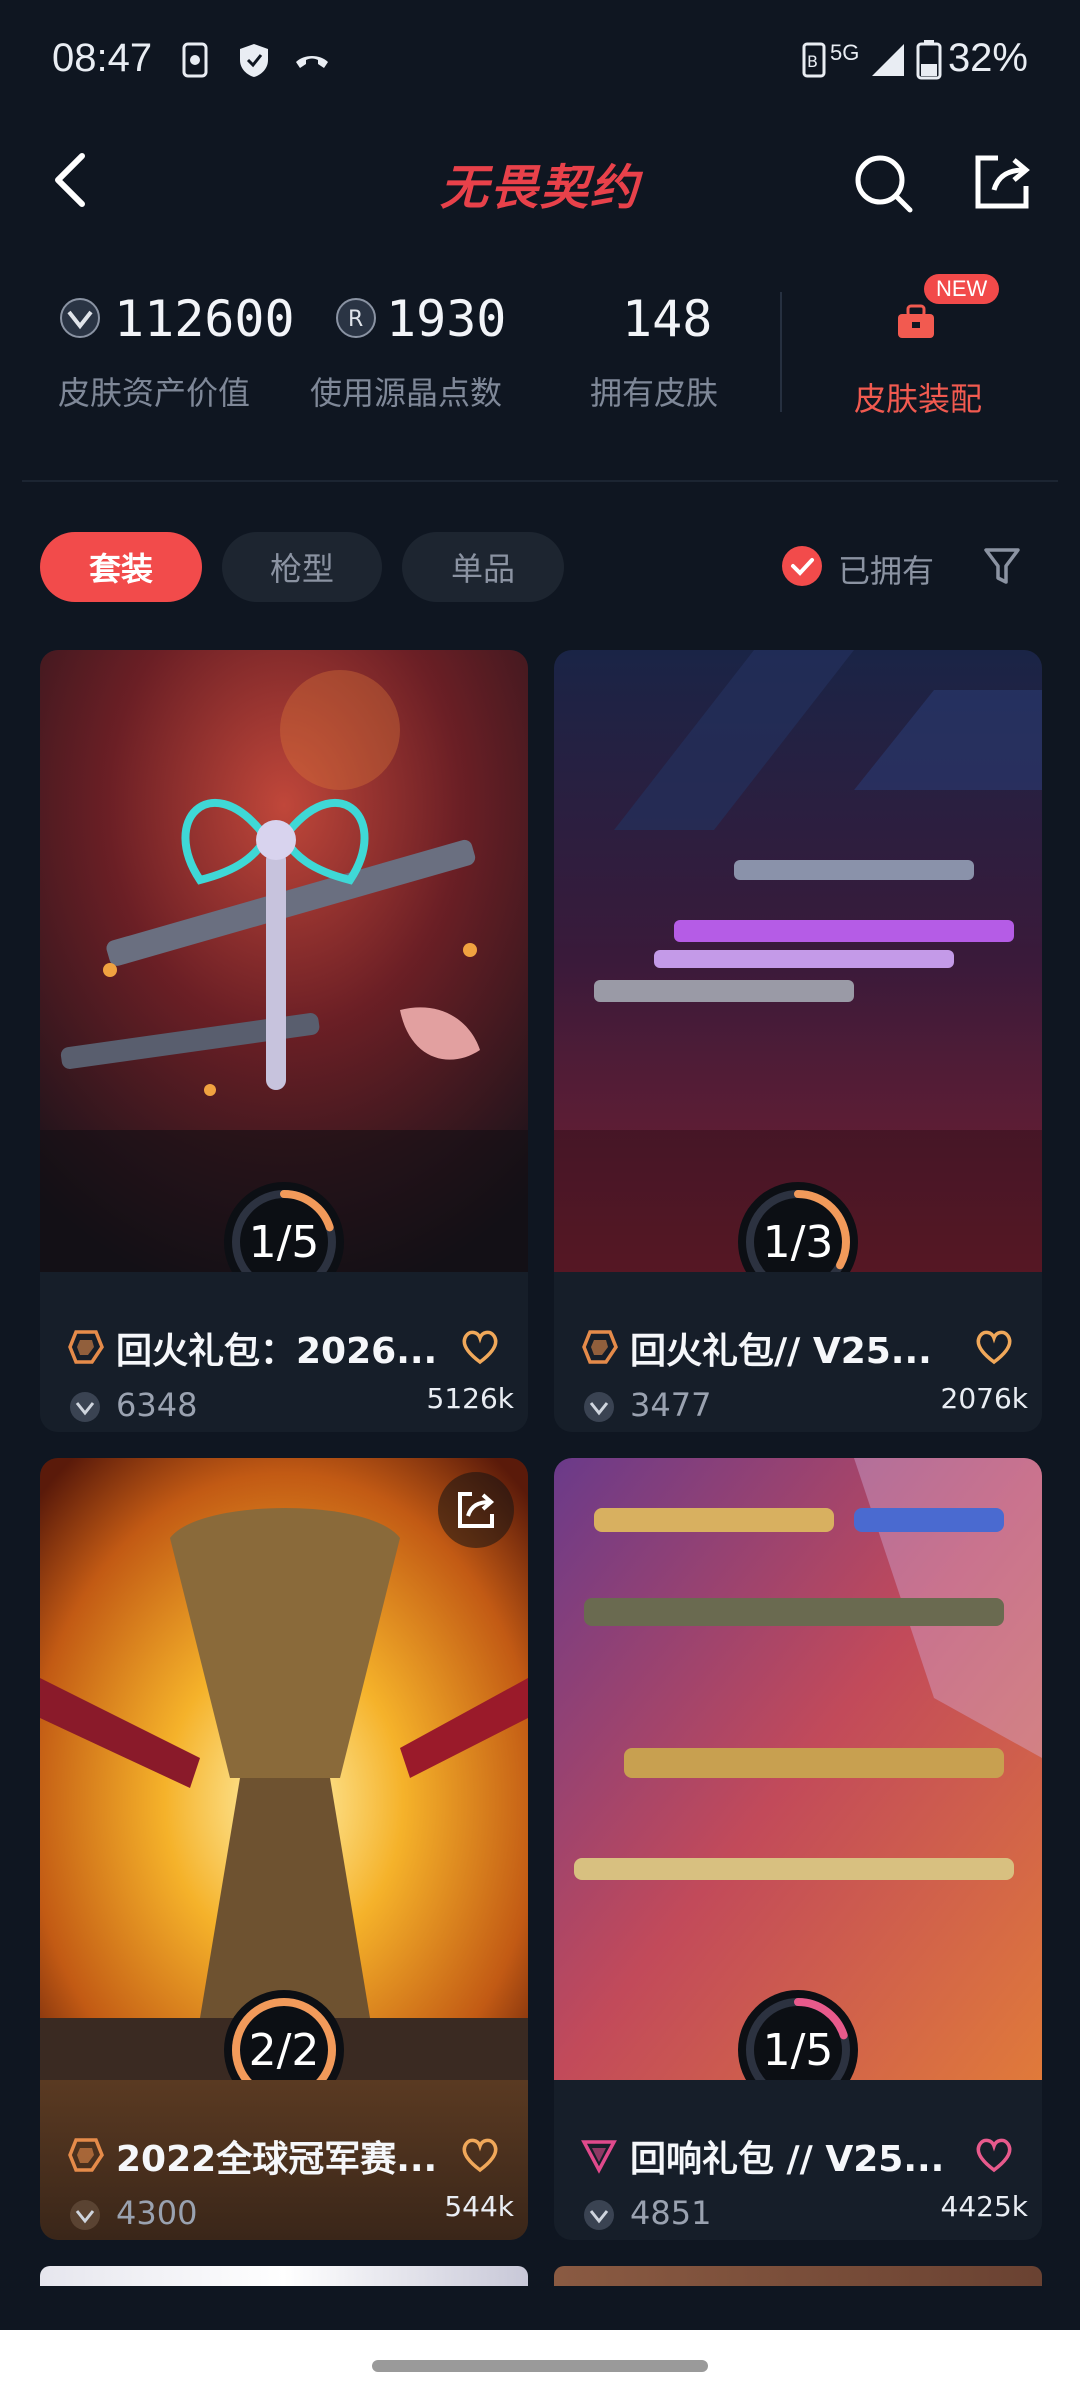 The width and height of the screenshot is (1080, 2400). What do you see at coordinates (539, 188) in the screenshot?
I see `page-title: 无畏契约` at bounding box center [539, 188].